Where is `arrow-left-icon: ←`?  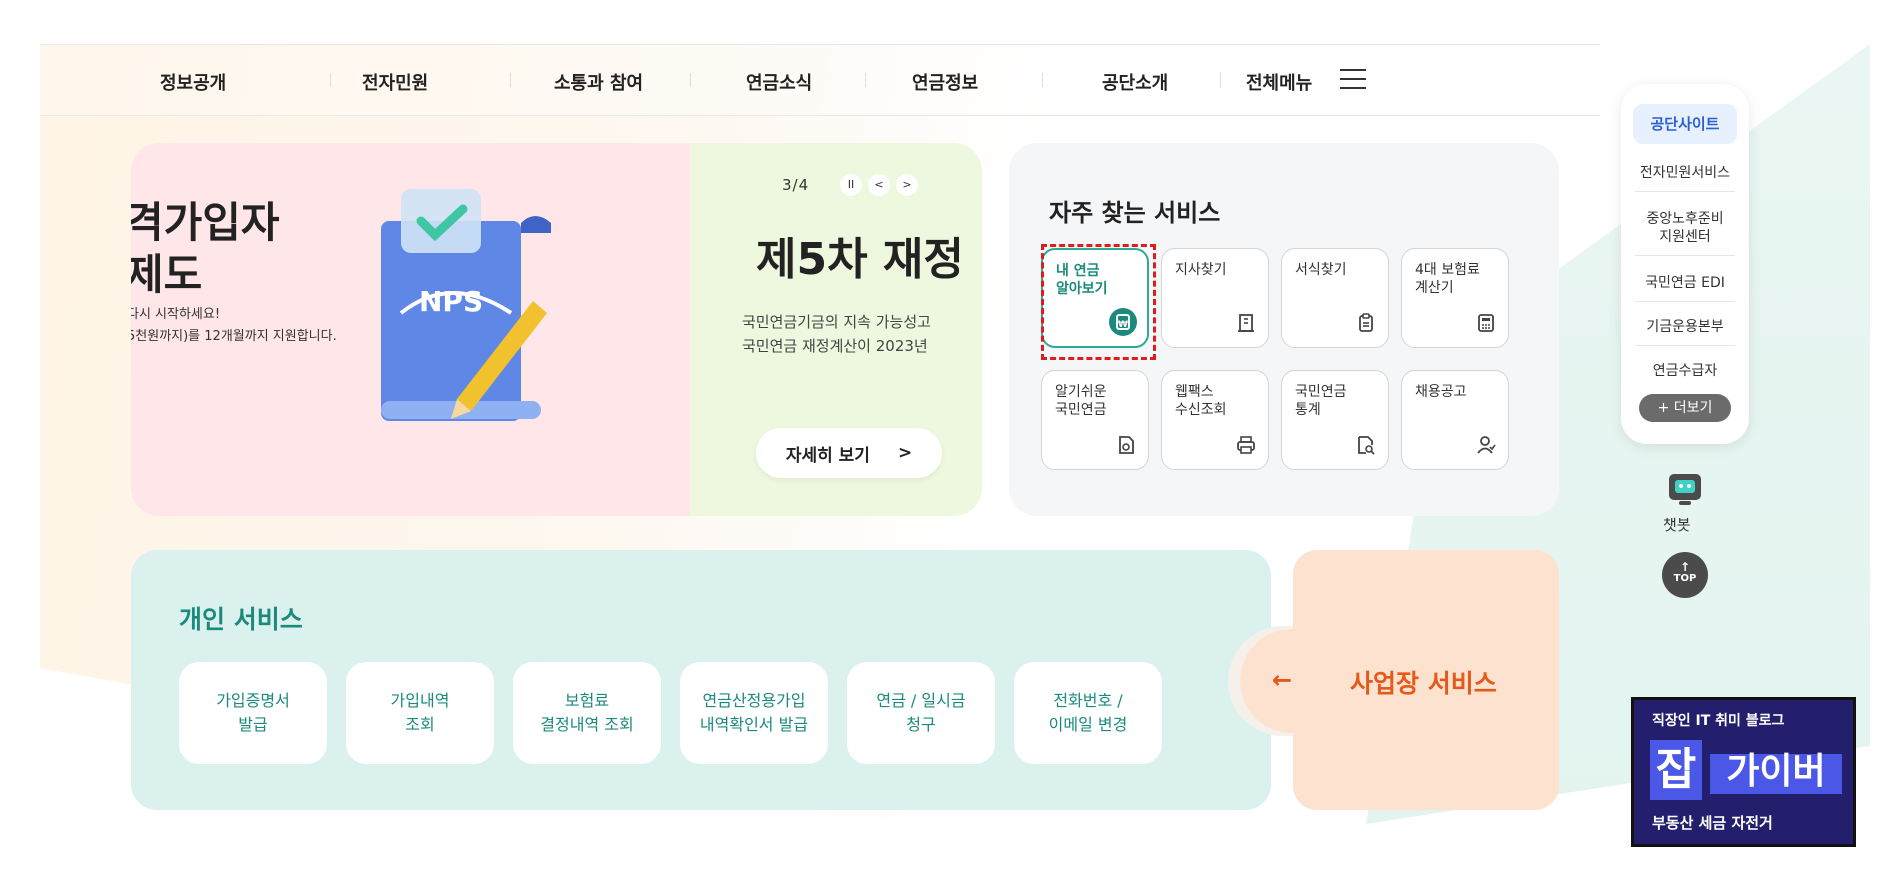 arrow-left-icon: ← is located at coordinates (1282, 680).